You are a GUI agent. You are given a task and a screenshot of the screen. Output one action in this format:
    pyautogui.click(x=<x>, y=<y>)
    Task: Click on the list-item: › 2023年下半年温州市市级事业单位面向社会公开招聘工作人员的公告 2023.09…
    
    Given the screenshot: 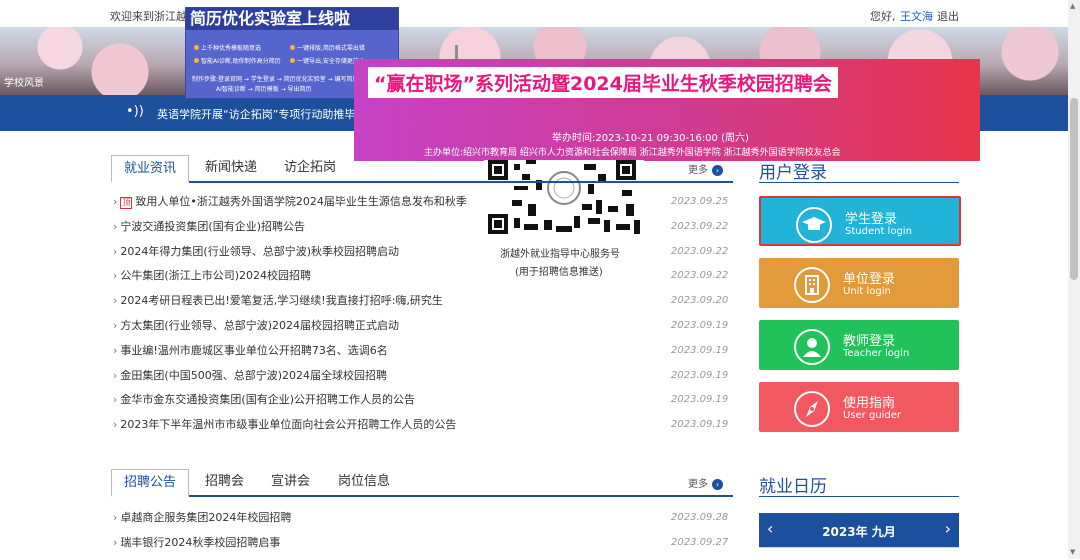 What is the action you would take?
    pyautogui.click(x=422, y=425)
    